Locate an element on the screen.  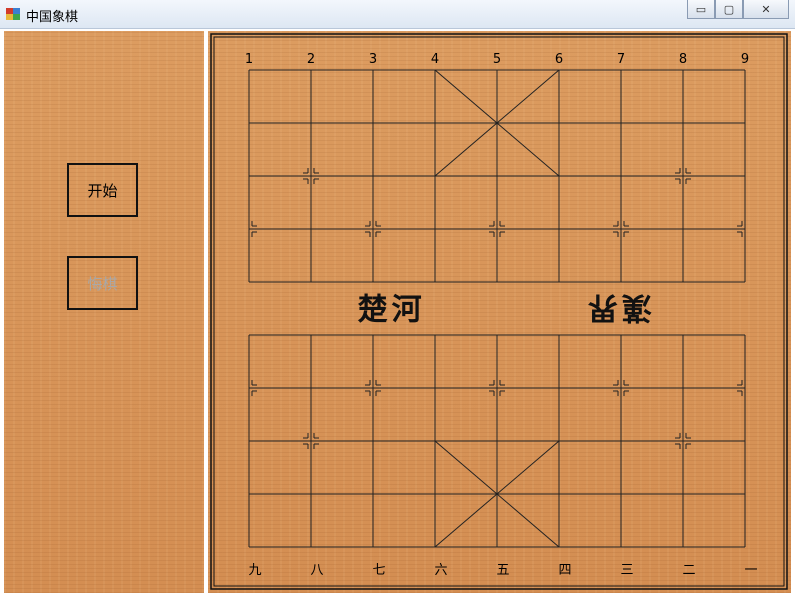
bottom-column-label: 九 is located at coordinates (254, 570).